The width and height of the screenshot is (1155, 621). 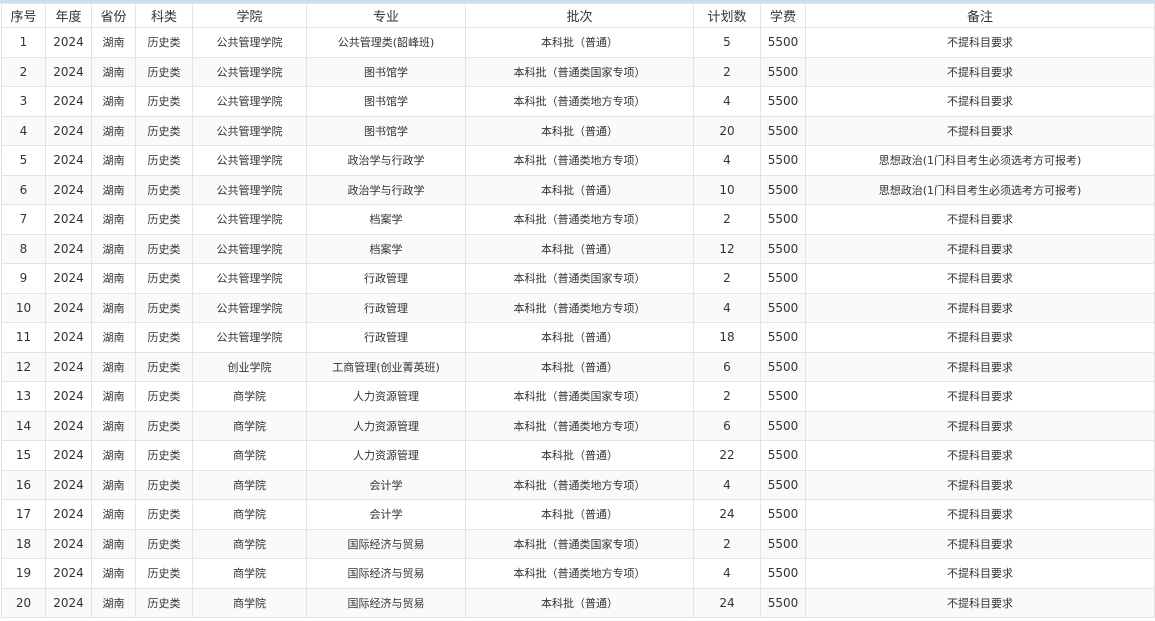 I want to click on cell-index: 19, so click(x=23, y=573).